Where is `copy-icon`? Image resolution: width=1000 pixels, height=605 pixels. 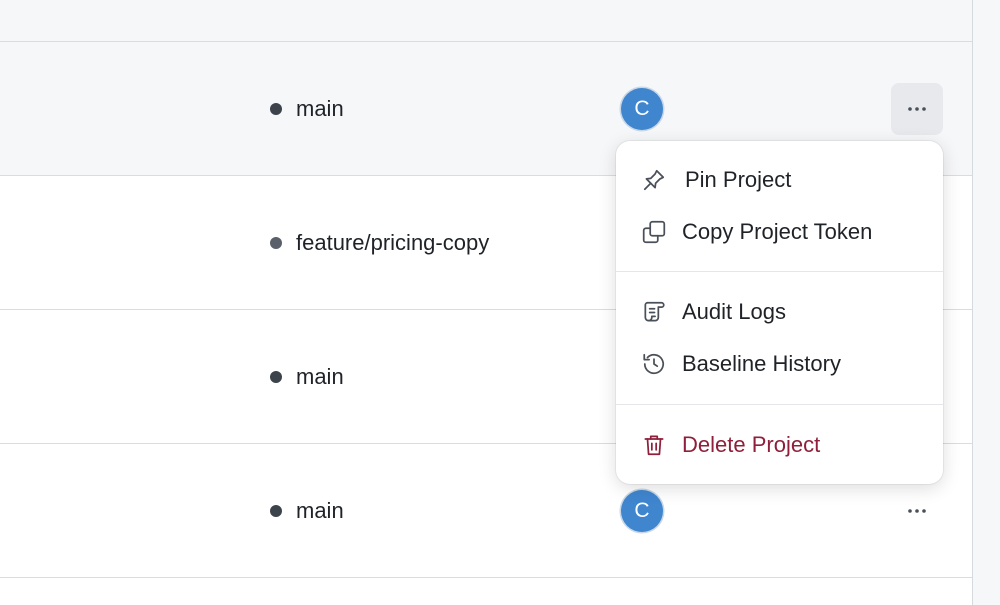 copy-icon is located at coordinates (654, 232).